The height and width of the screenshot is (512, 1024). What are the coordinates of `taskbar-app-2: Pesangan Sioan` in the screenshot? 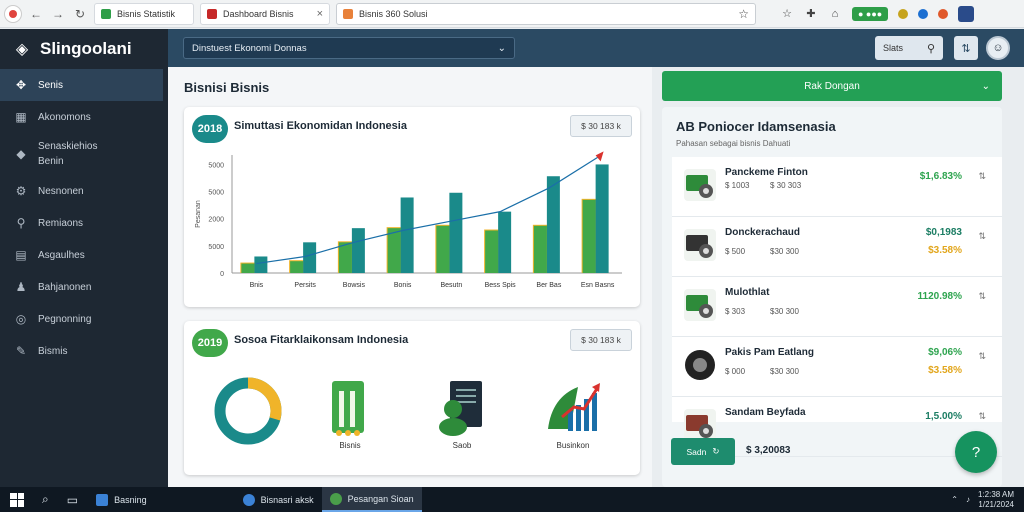 It's located at (371, 499).